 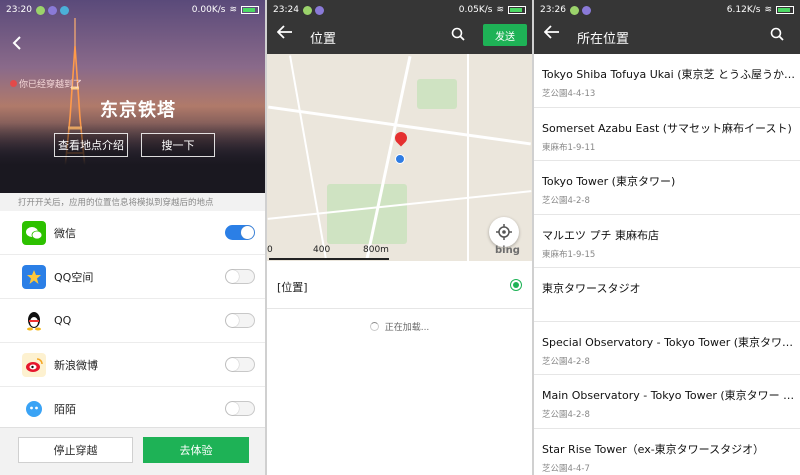 I want to click on search-place-button: 搜一下, so click(x=178, y=145).